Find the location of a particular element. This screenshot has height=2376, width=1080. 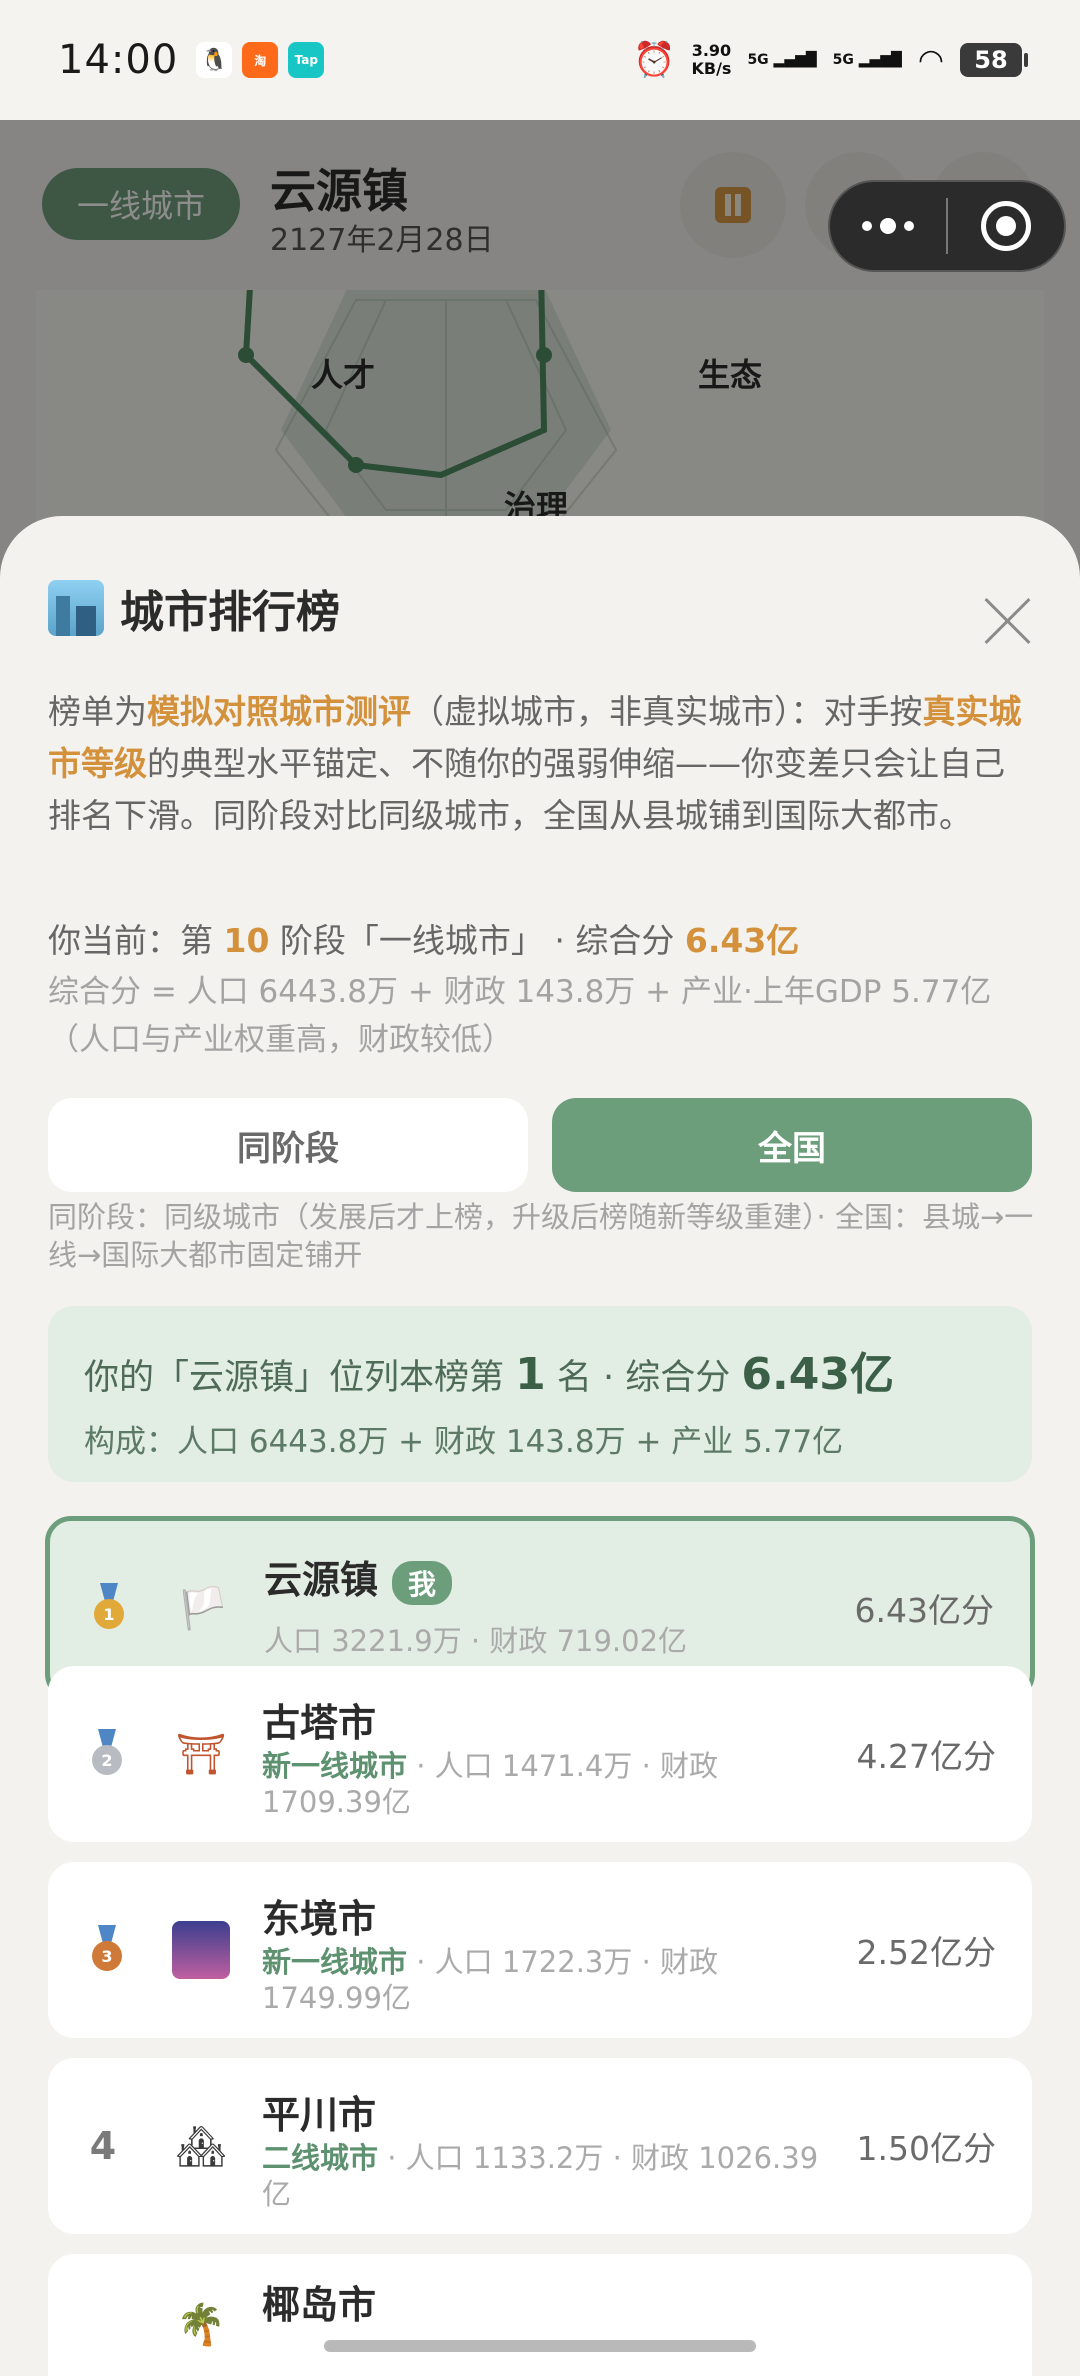

close-miniprogram-button is located at coordinates (1006, 226).